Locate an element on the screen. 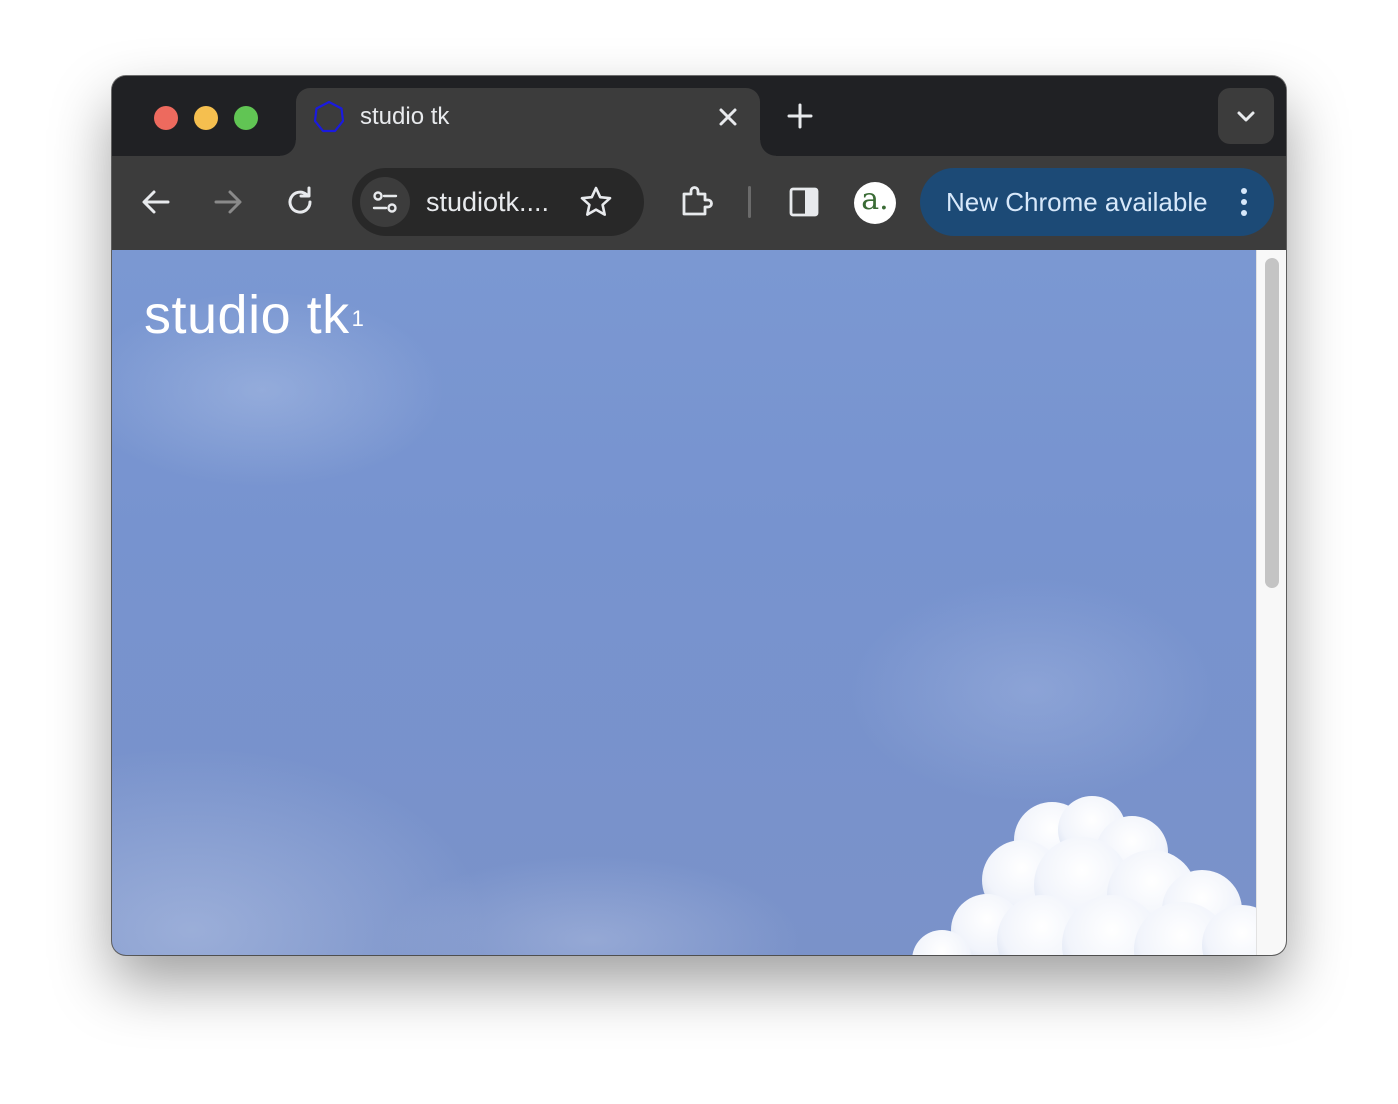 The width and height of the screenshot is (1398, 1104). extensions-puzzle-icon is located at coordinates (696, 202).